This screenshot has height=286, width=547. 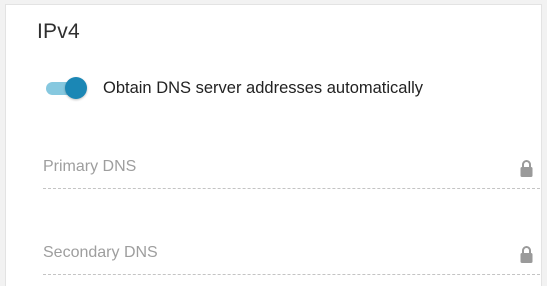 I want to click on secondary-dns-field, so click(x=291, y=256).